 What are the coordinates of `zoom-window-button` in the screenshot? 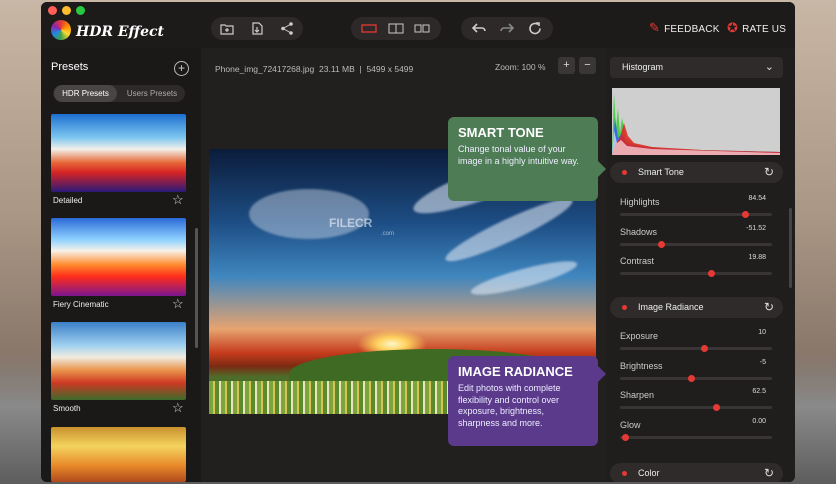 It's located at (80, 10).